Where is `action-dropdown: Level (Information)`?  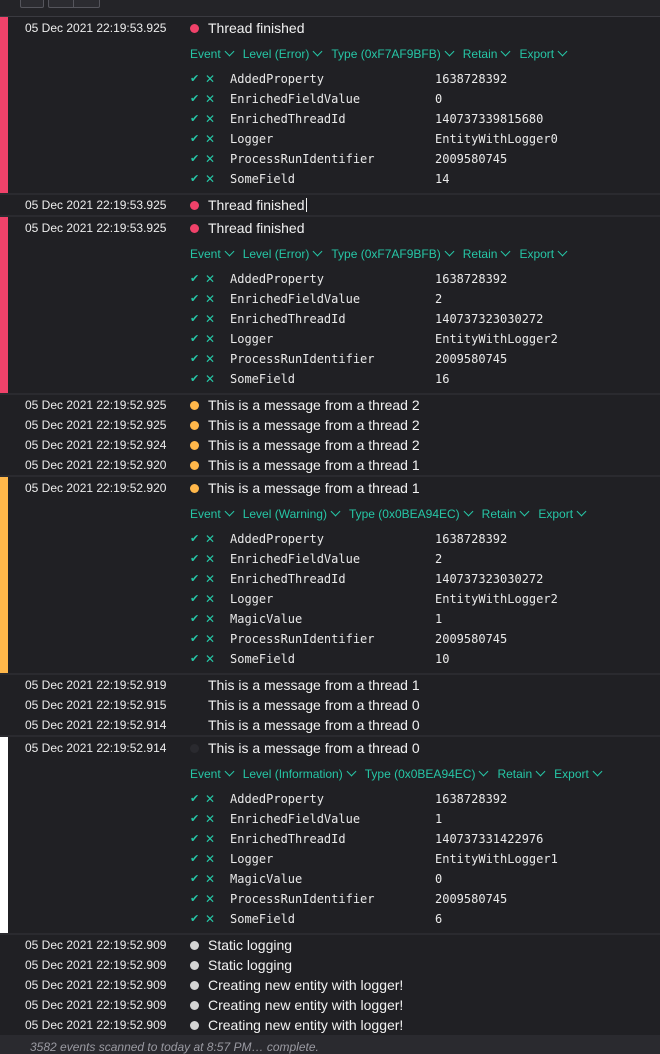
action-dropdown: Level (Information) is located at coordinates (300, 774).